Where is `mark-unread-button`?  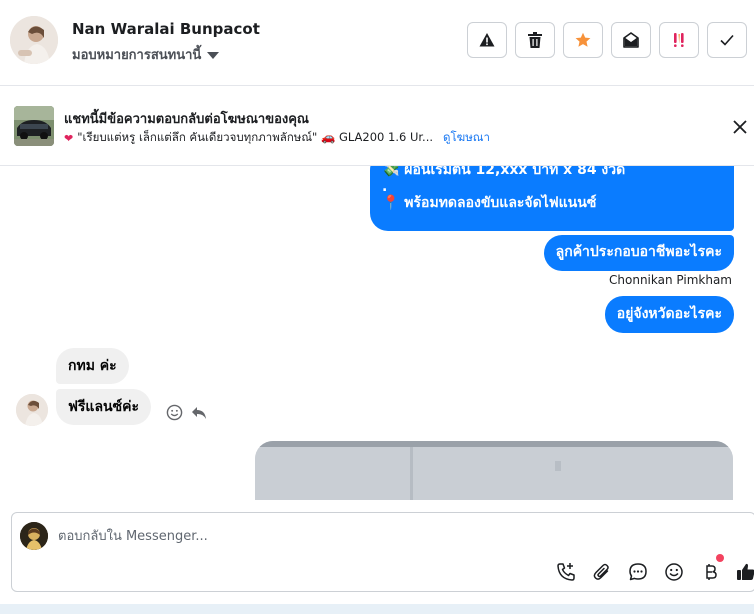 mark-unread-button is located at coordinates (631, 40).